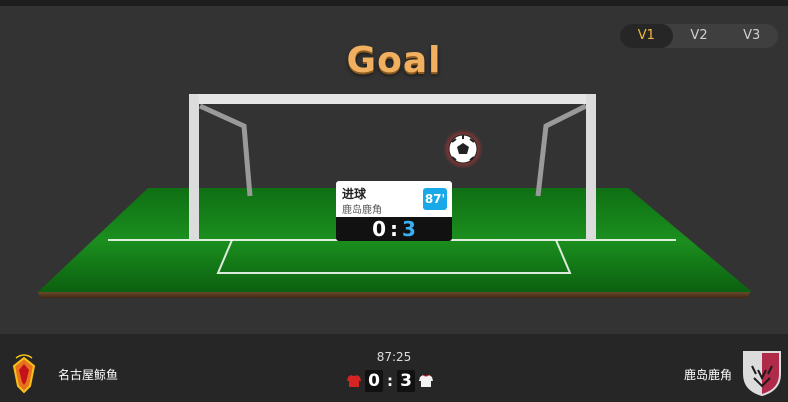 Image resolution: width=788 pixels, height=402 pixels. Describe the element at coordinates (591, 167) in the screenshot. I see `goal-right-post` at that location.